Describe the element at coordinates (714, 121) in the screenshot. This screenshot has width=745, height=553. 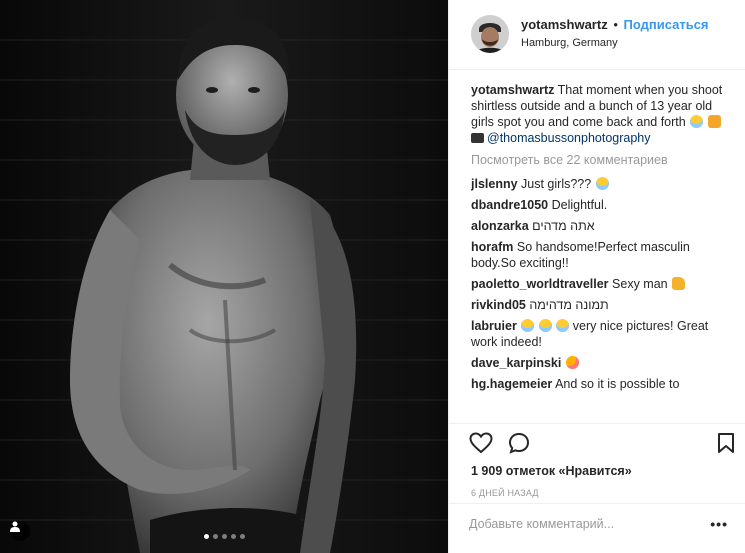
I see `clapping-hand-emoji-icon` at that location.